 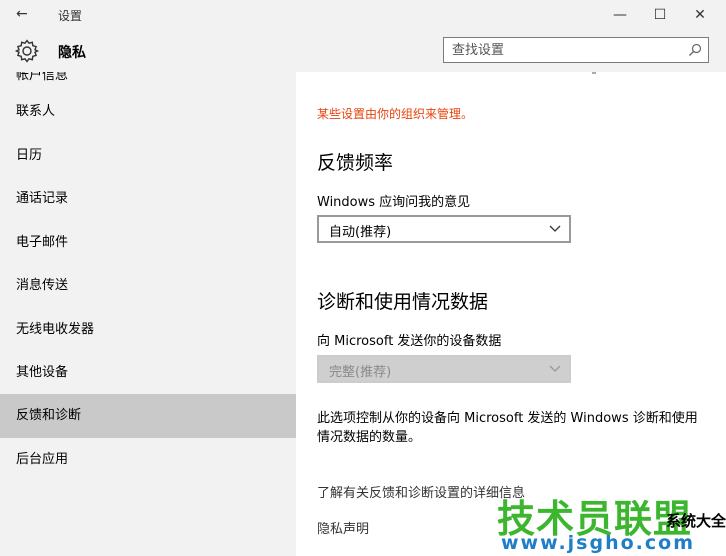 What do you see at coordinates (148, 460) in the screenshot?
I see `sidebar-item-background-apps: 后台应用` at bounding box center [148, 460].